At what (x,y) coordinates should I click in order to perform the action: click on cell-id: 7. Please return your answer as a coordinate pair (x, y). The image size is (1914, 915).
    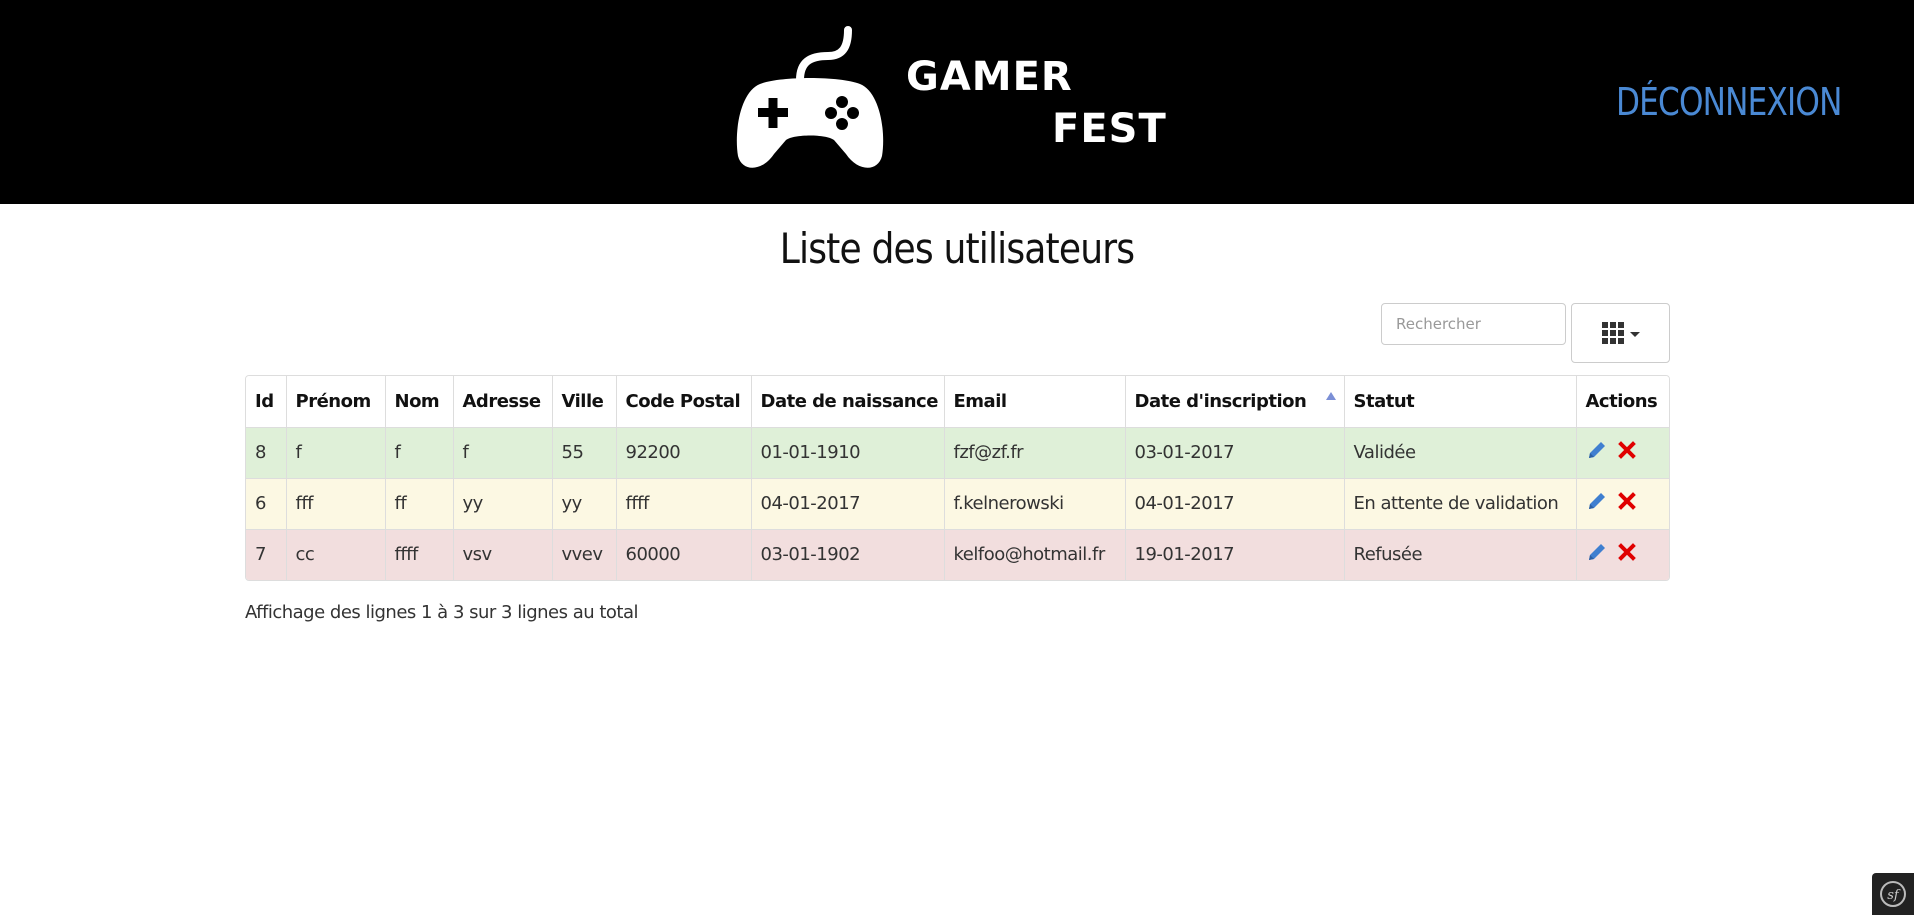
    Looking at the image, I should click on (266, 554).